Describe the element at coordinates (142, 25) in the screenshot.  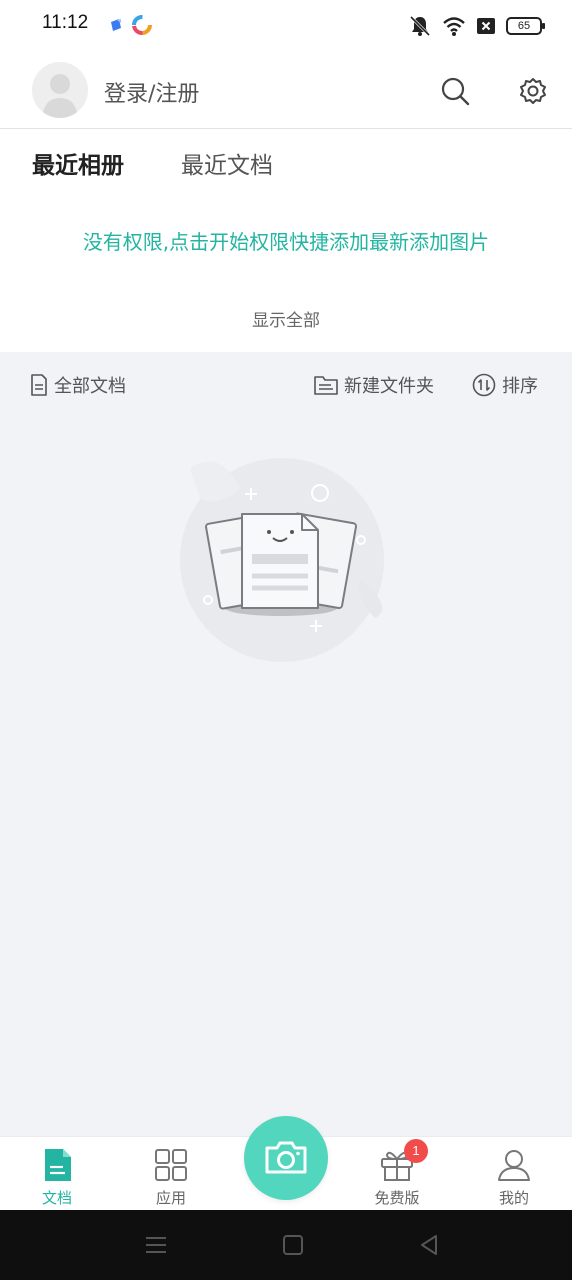
I see `app-icon-colorful` at that location.